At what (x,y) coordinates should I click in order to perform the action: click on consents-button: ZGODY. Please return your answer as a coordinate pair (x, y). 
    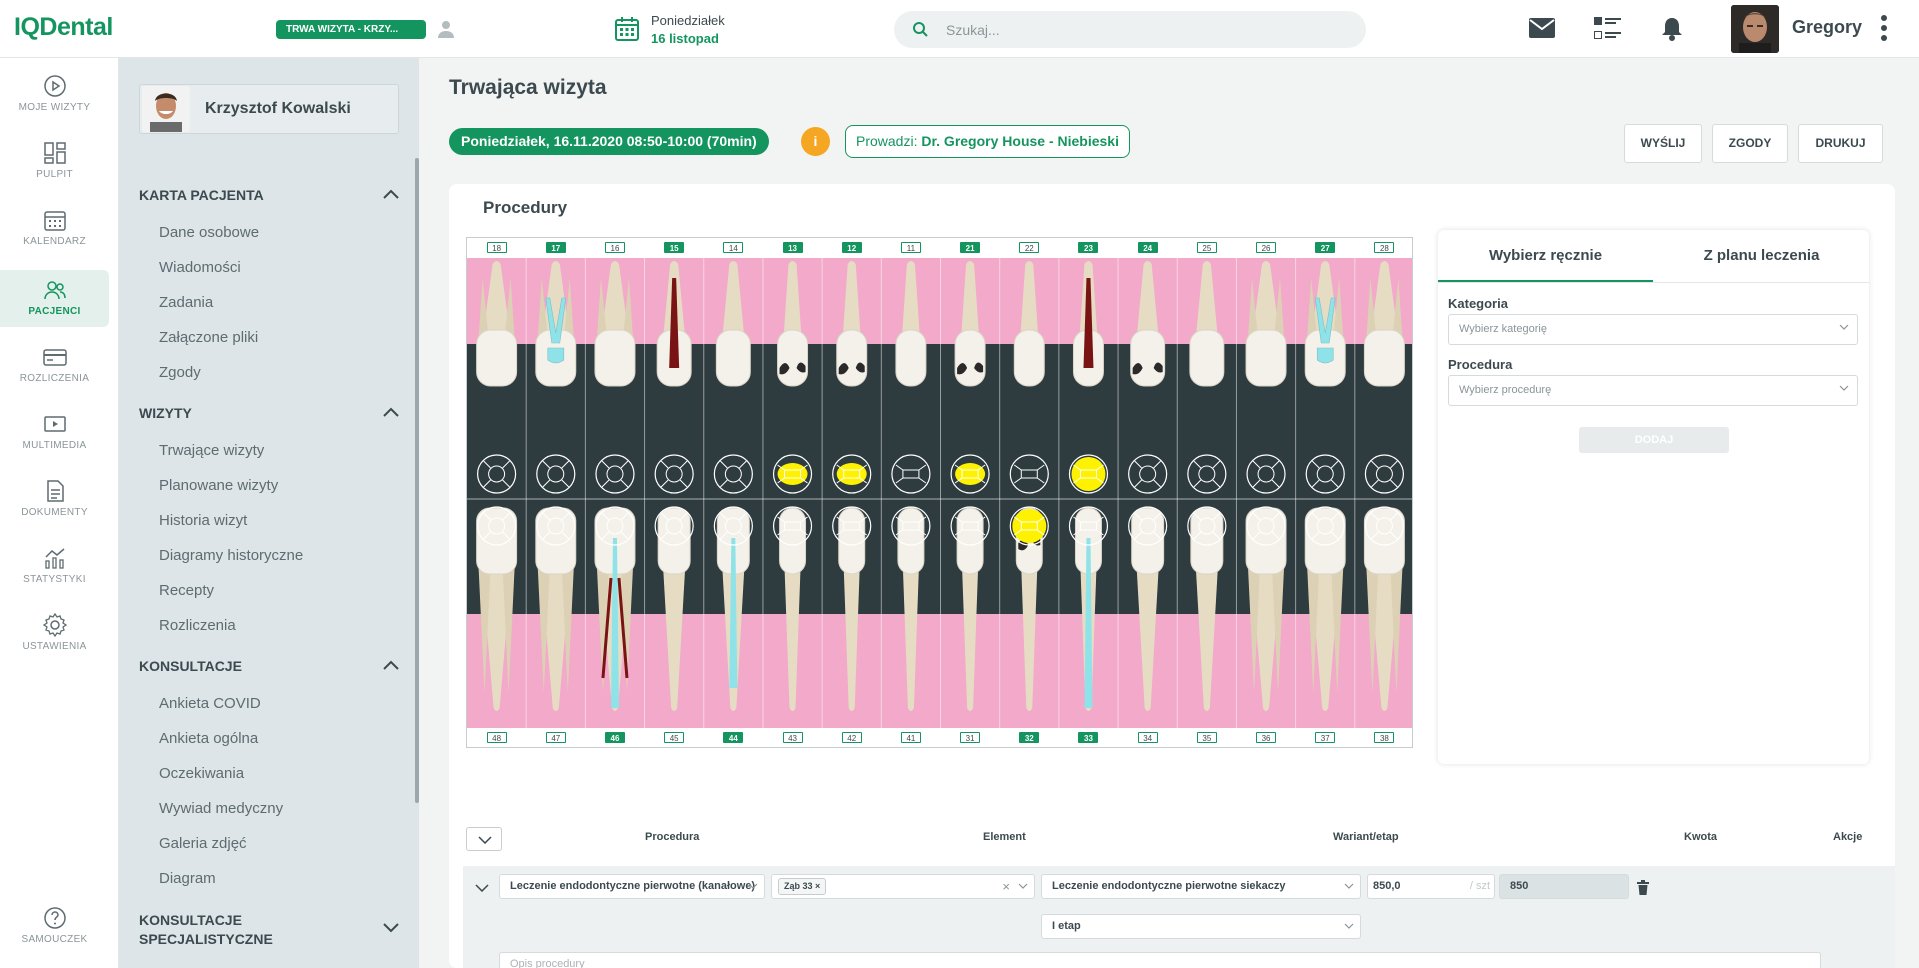
    Looking at the image, I should click on (1750, 143).